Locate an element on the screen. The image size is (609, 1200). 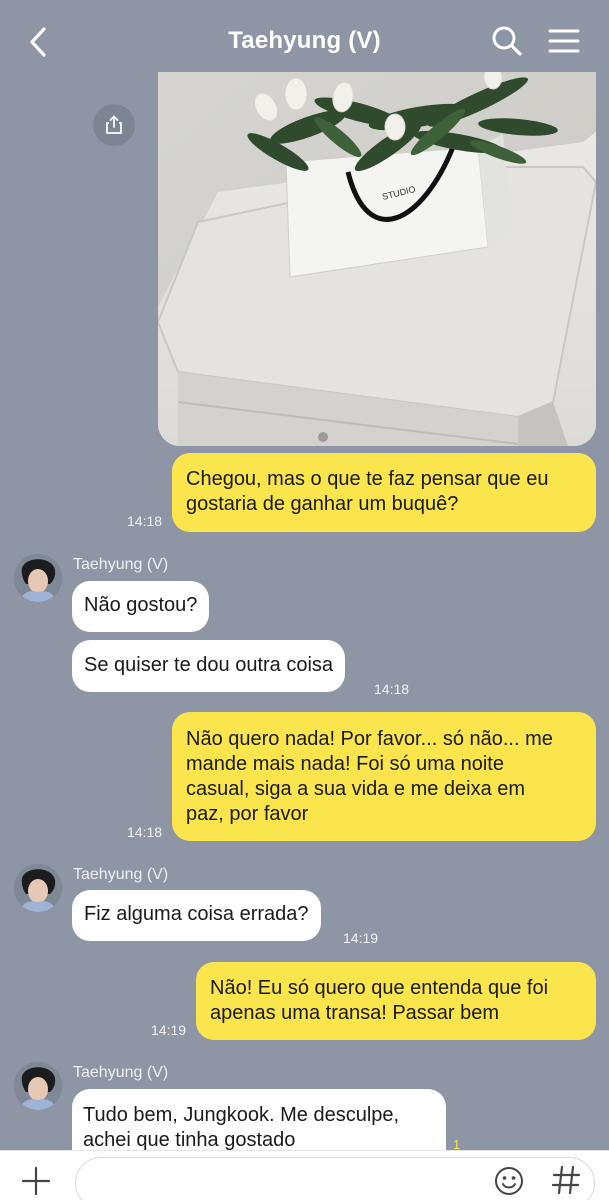
share-icon is located at coordinates (114, 124).